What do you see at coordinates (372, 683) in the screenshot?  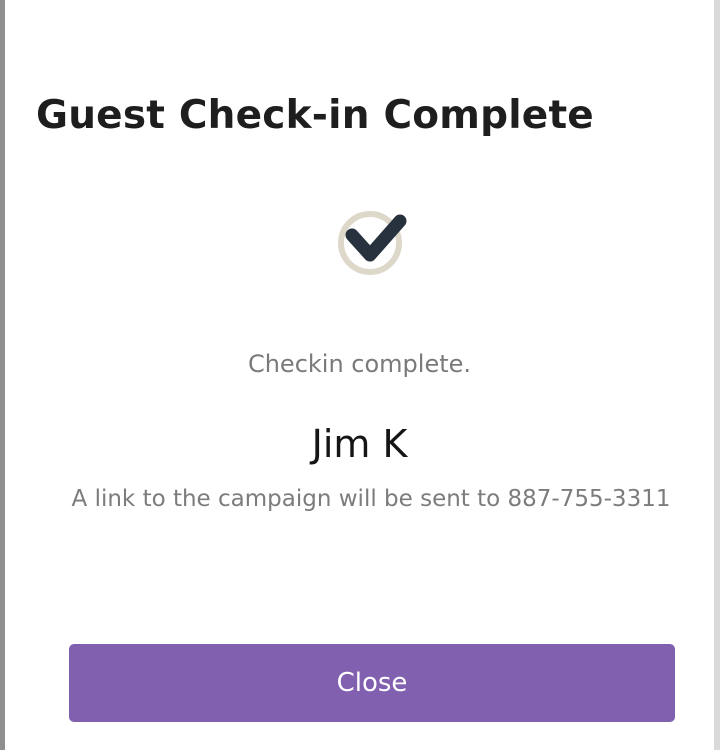 I see `close-button: Close` at bounding box center [372, 683].